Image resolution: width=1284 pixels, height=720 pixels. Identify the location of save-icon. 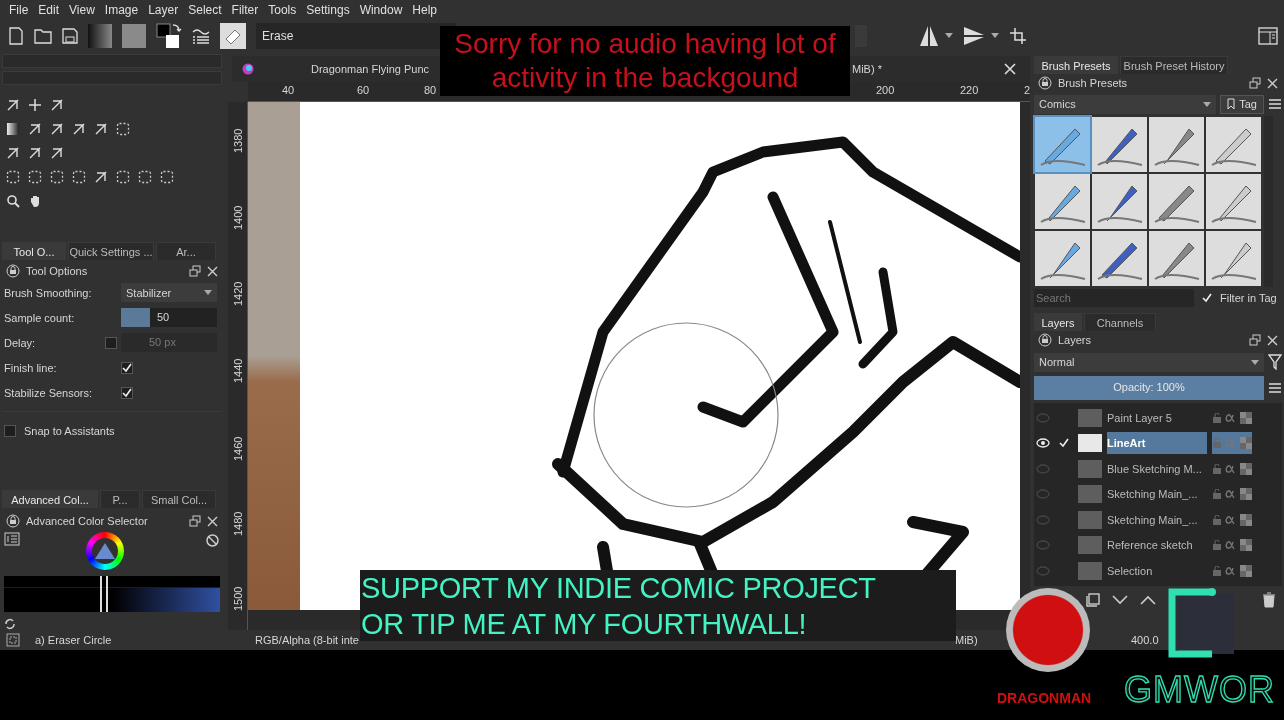
(70, 35).